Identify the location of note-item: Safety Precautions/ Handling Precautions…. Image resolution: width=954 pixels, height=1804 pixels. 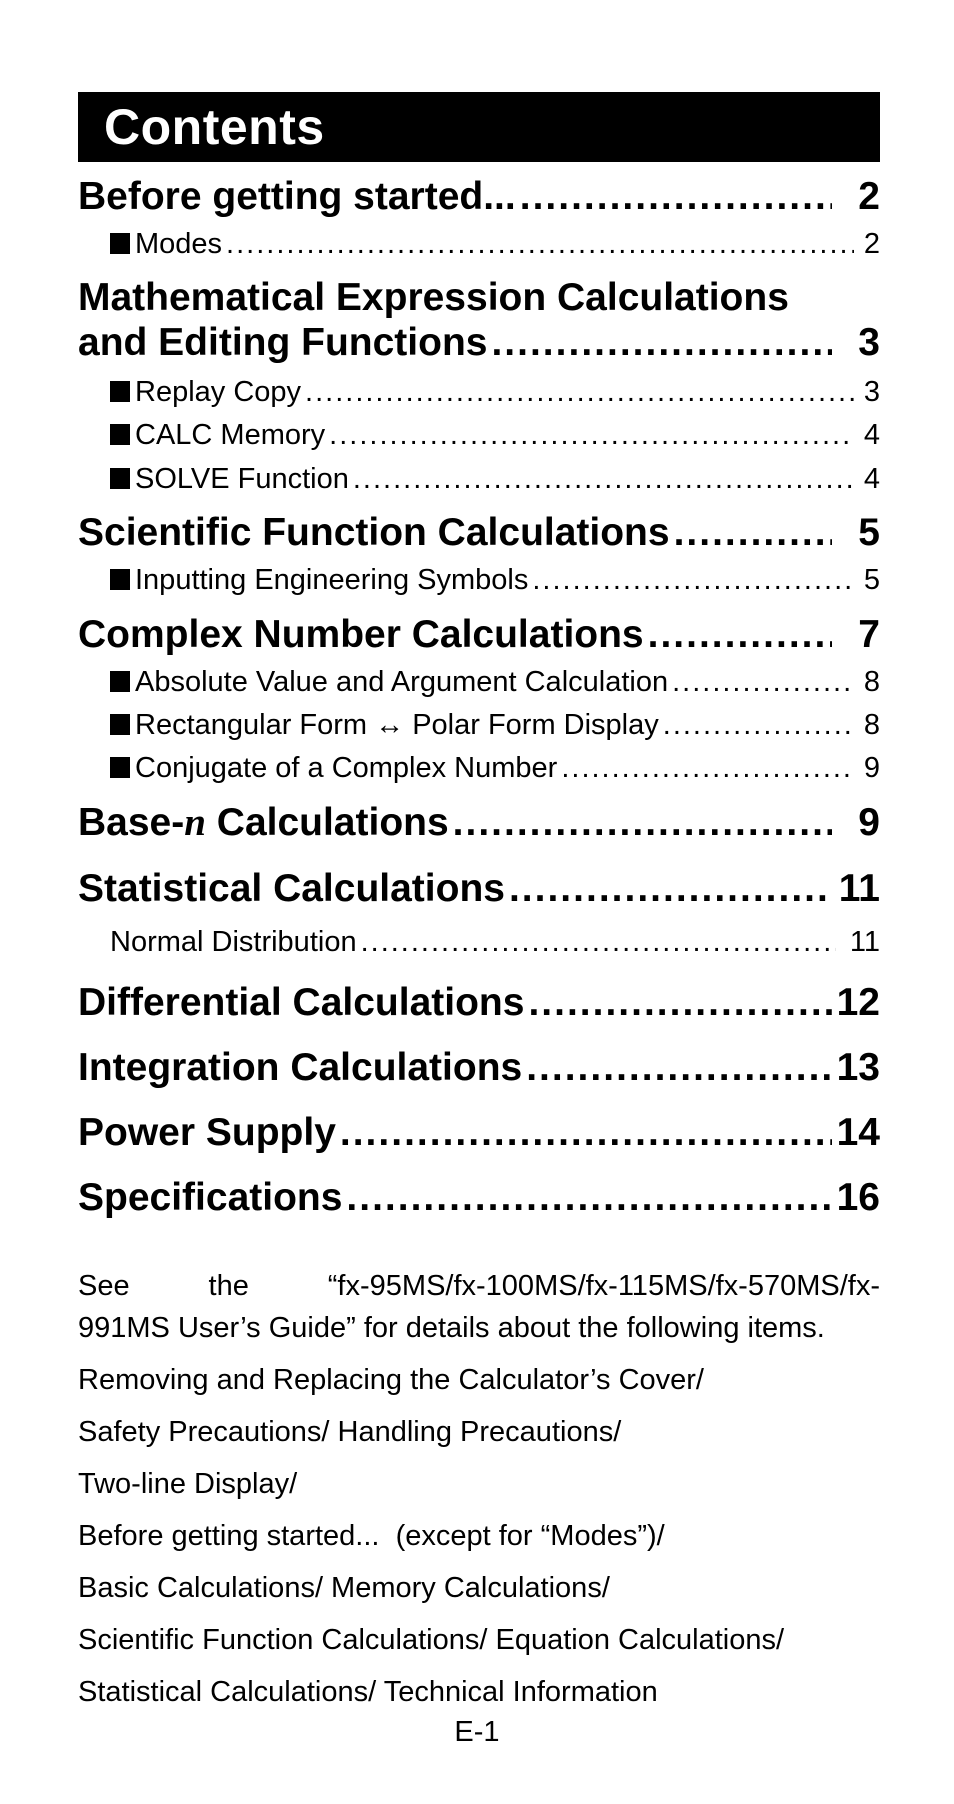
(350, 1432).